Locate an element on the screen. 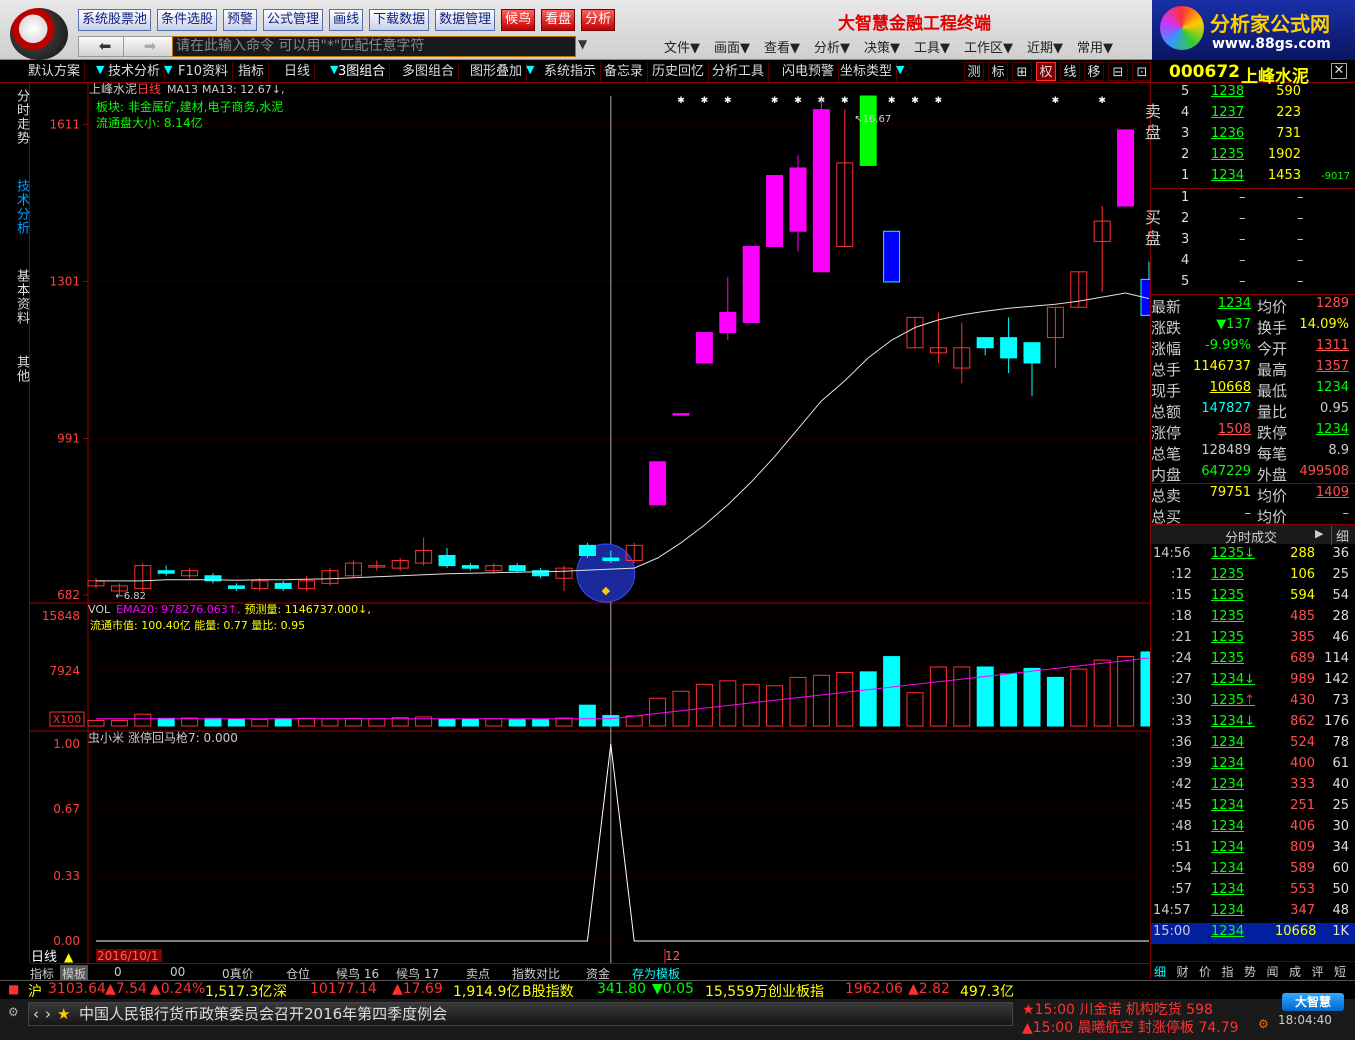 This screenshot has height=1040, width=1355. ticks-arrow-icon: ▶ is located at coordinates (1319, 533).